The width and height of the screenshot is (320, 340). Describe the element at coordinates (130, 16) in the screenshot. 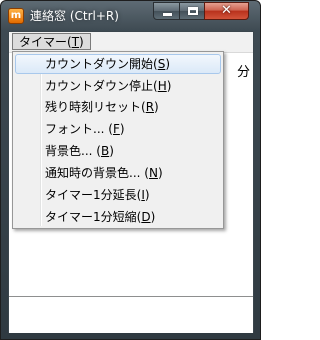

I see `title-bar: m 連絡窓 (Ctrl+R) ✕` at that location.